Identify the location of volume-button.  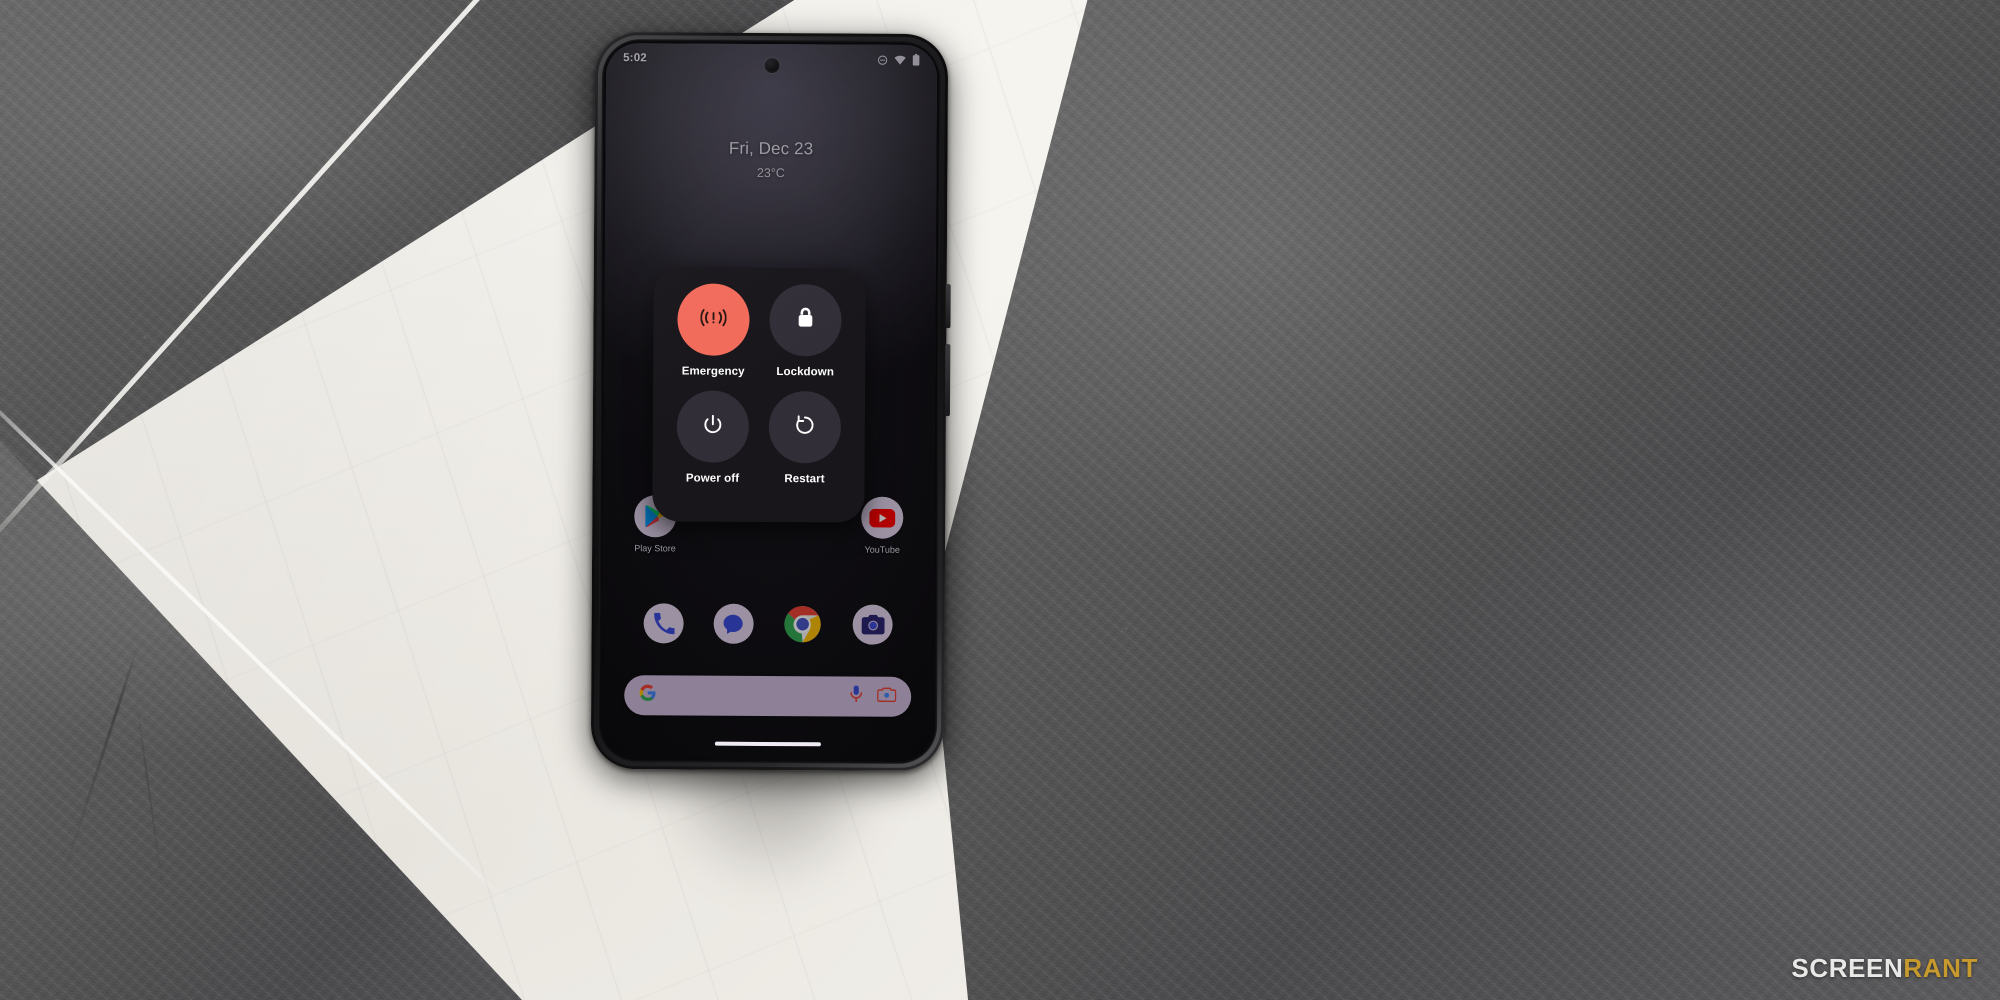
(947, 380).